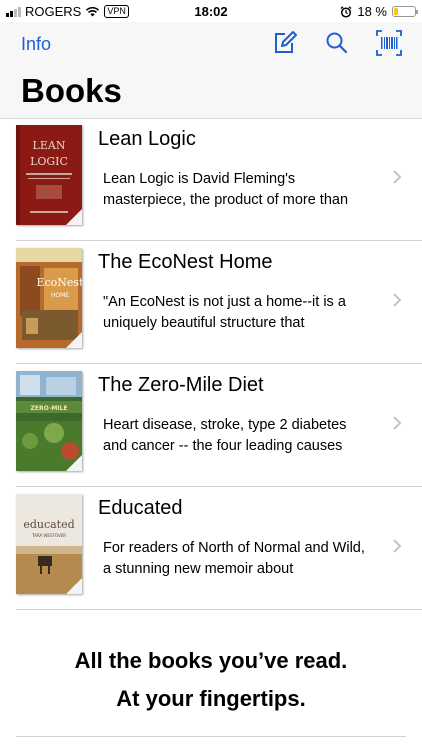  I want to click on barcode-scan-icon, so click(389, 43).